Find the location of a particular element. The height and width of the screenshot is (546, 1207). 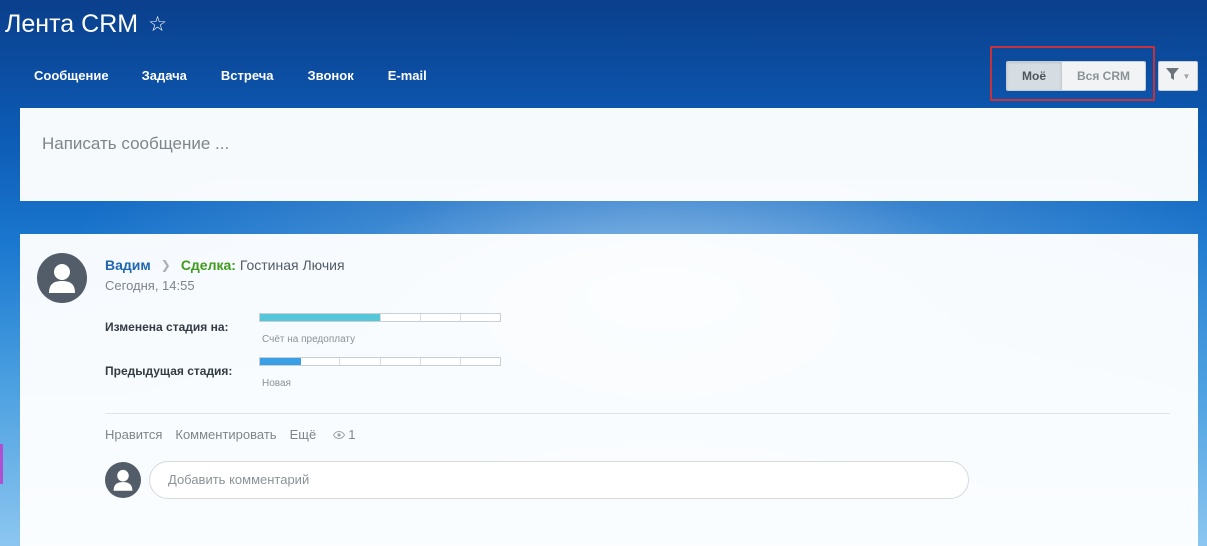

views-counter: 1 is located at coordinates (344, 434).